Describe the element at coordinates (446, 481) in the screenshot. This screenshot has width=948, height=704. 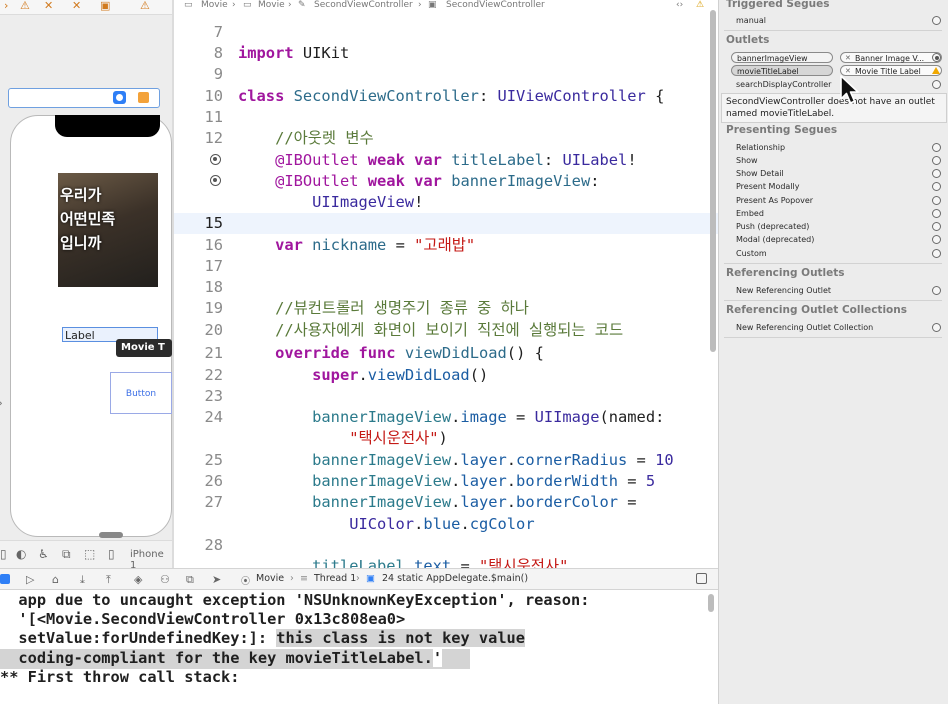
I see `code-line: 26 bannerImageView.layer.borderWidth = 5` at that location.